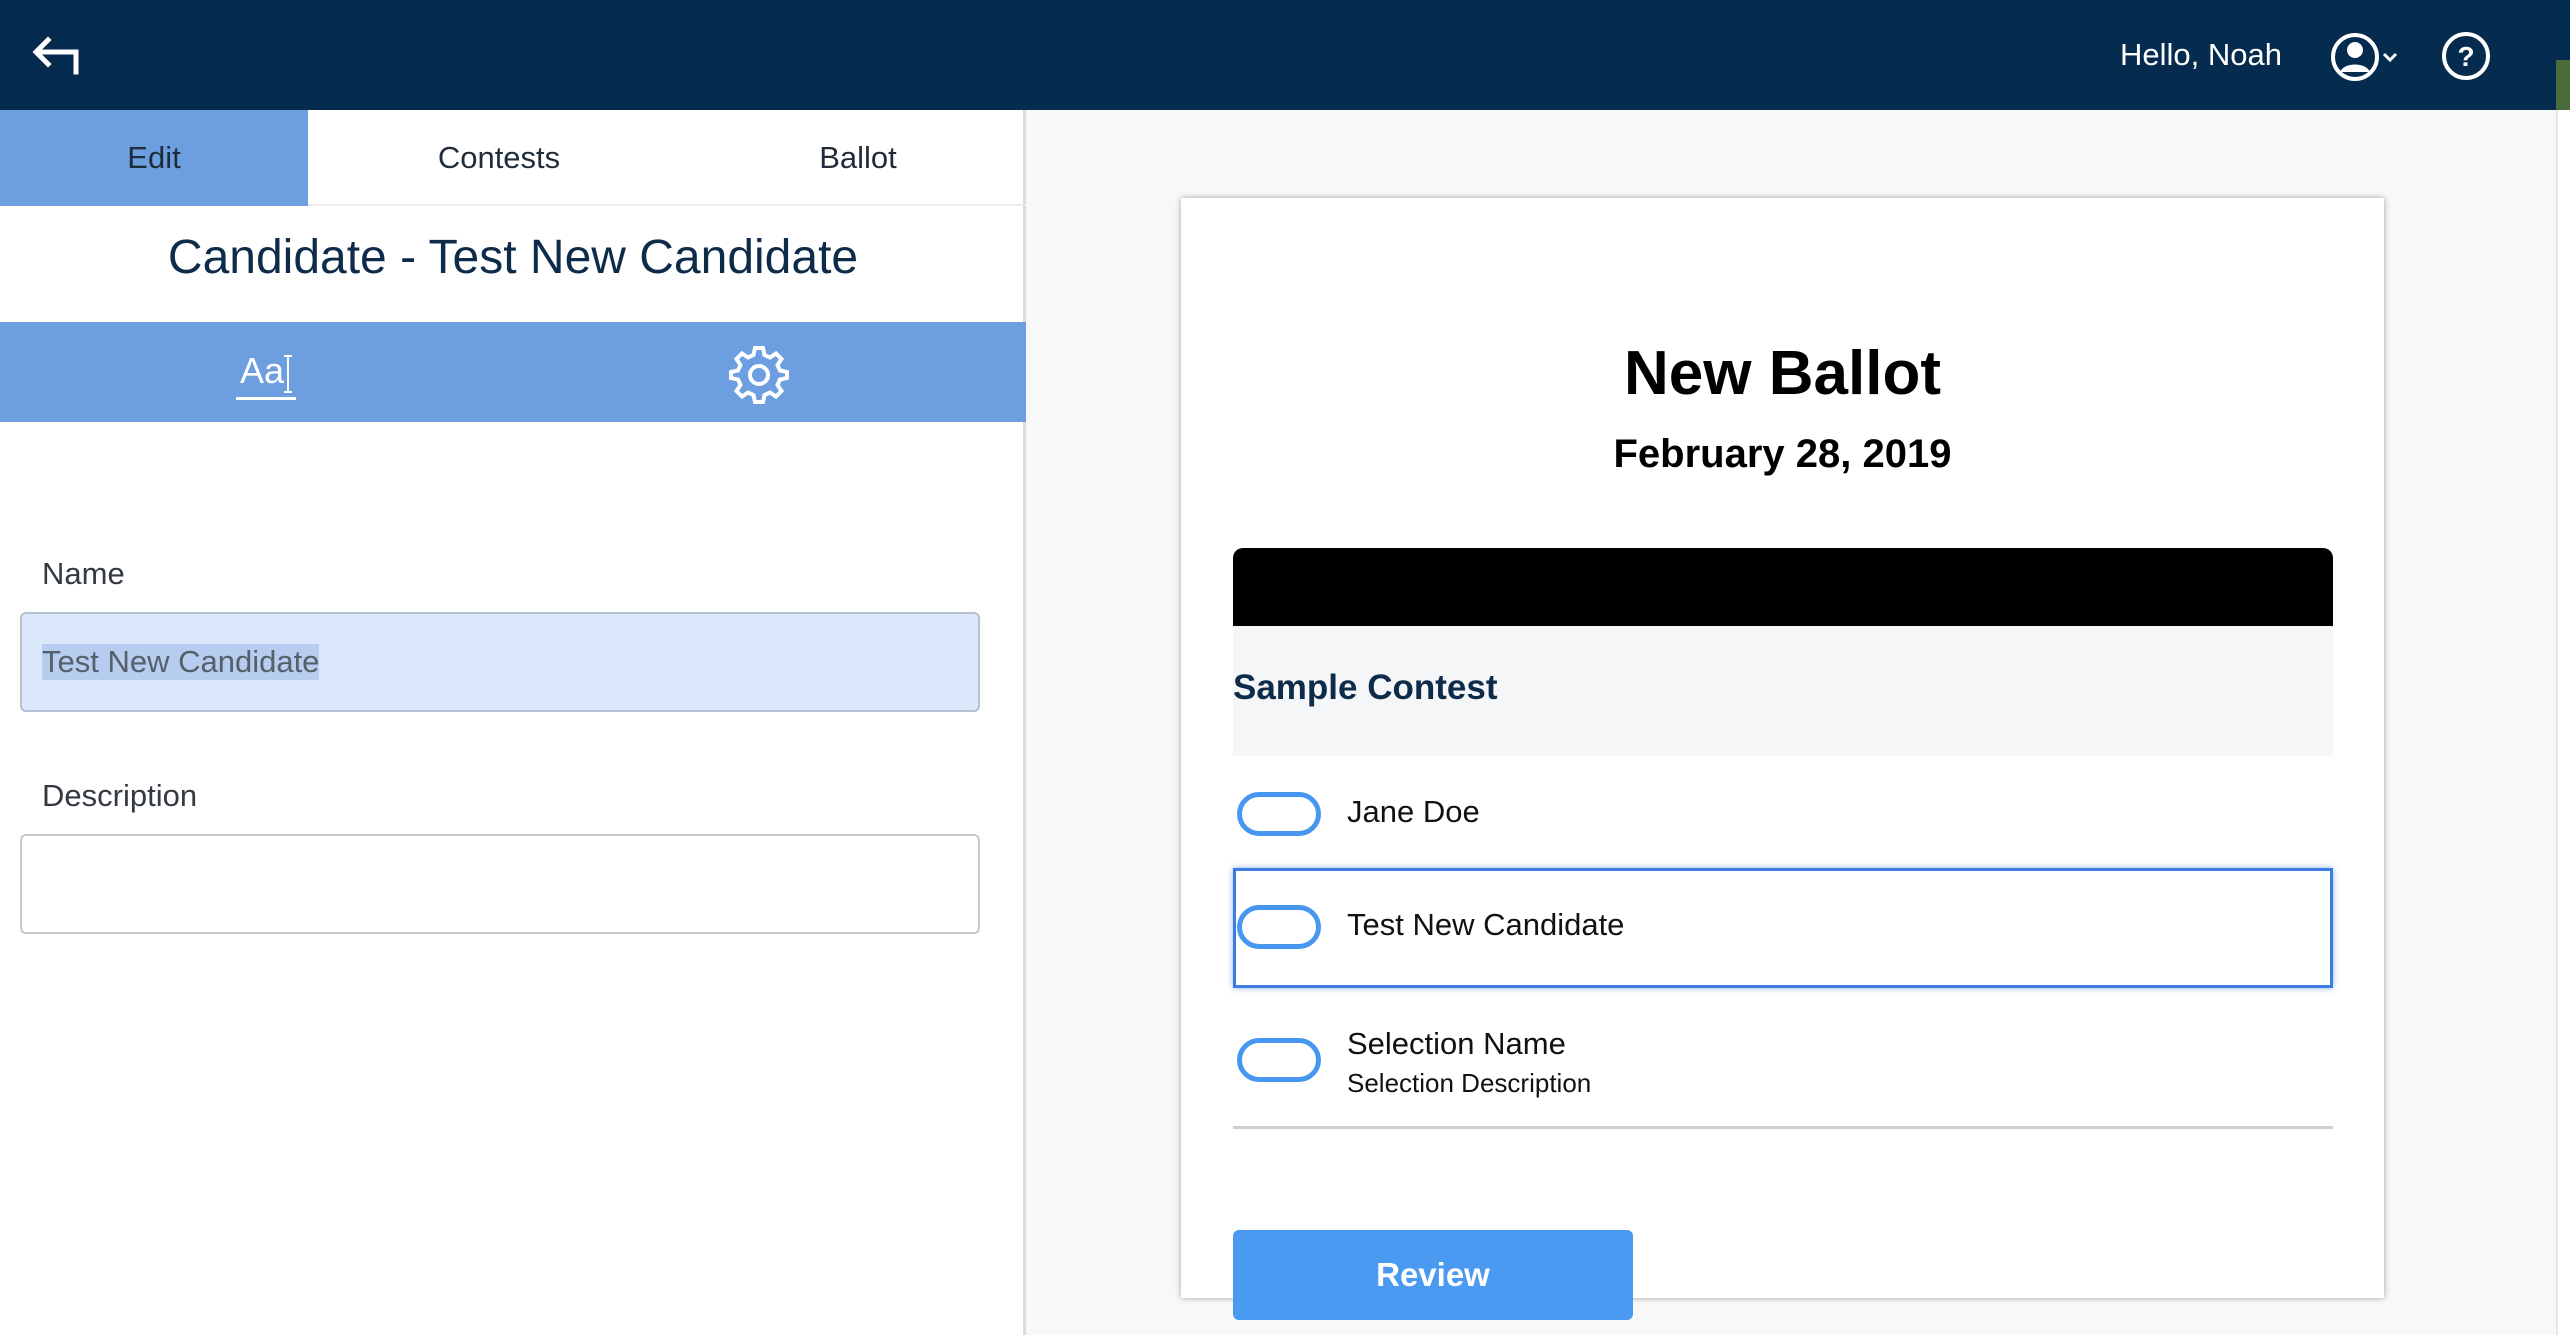 The image size is (2570, 1335). What do you see at coordinates (1486, 924) in the screenshot?
I see `option-name: Test New Candidate` at bounding box center [1486, 924].